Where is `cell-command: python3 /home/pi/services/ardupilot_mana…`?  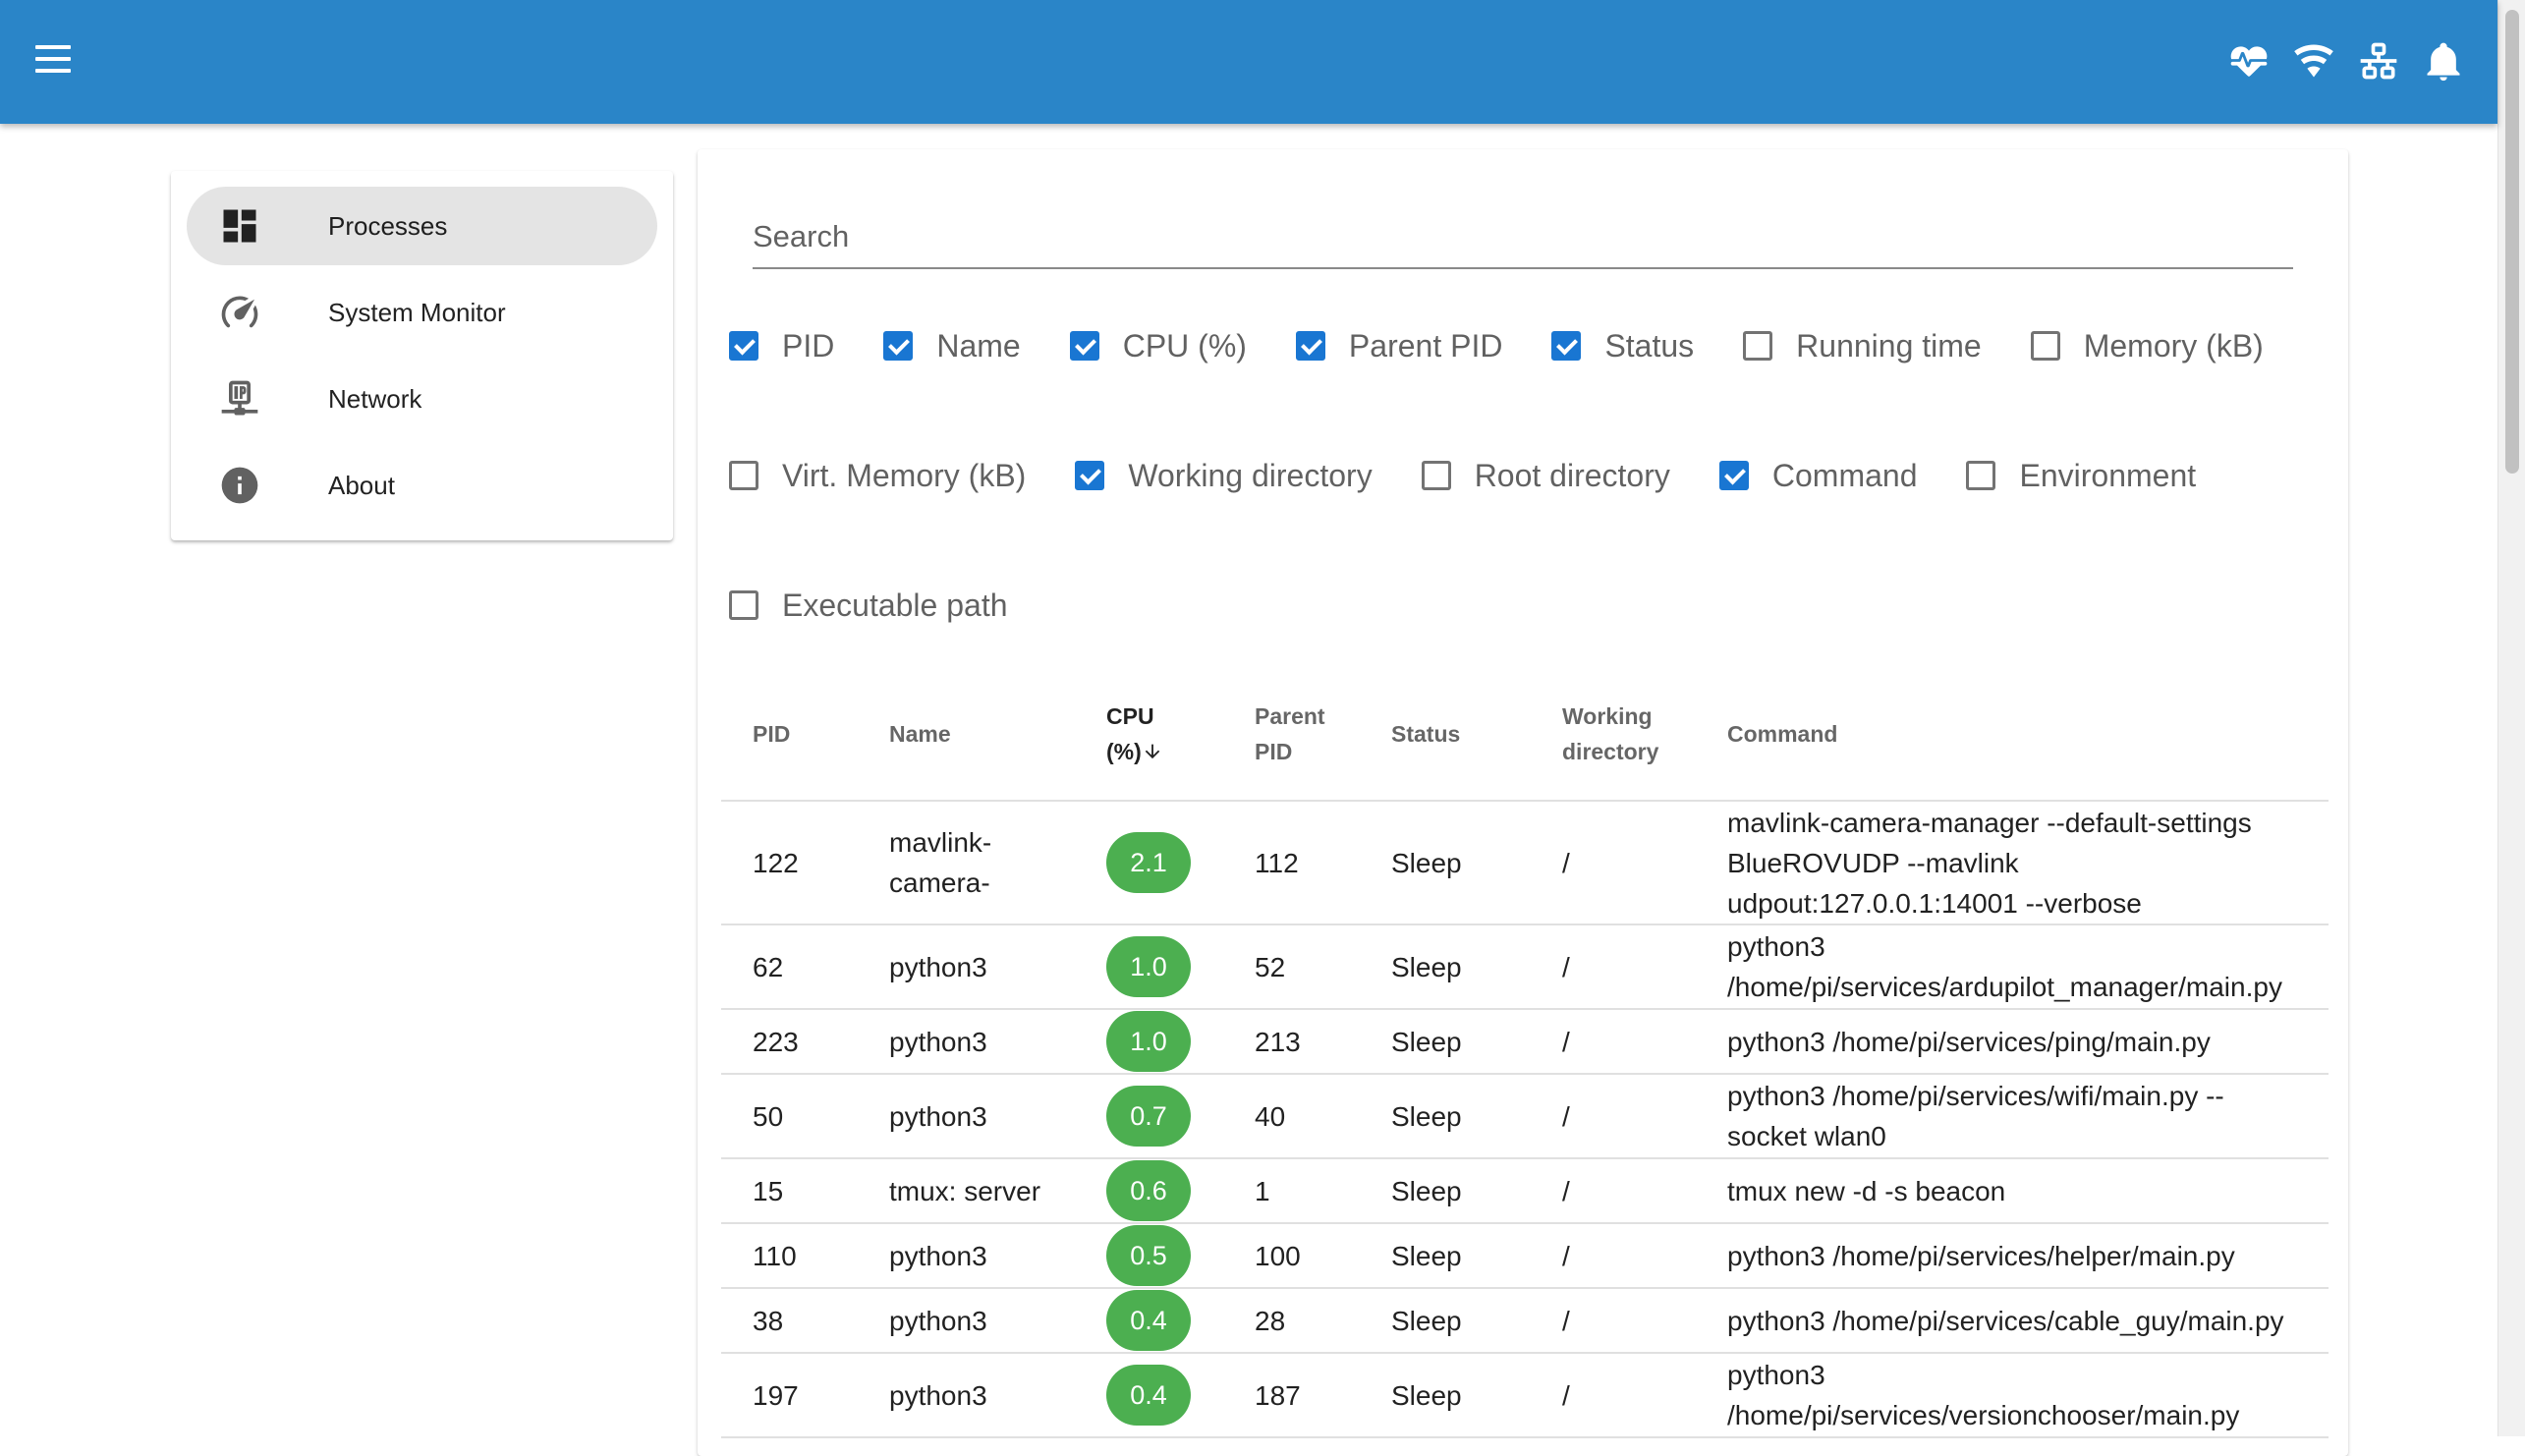
cell-command: python3 /home/pi/services/ardupilot_mana… is located at coordinates (2012, 967).